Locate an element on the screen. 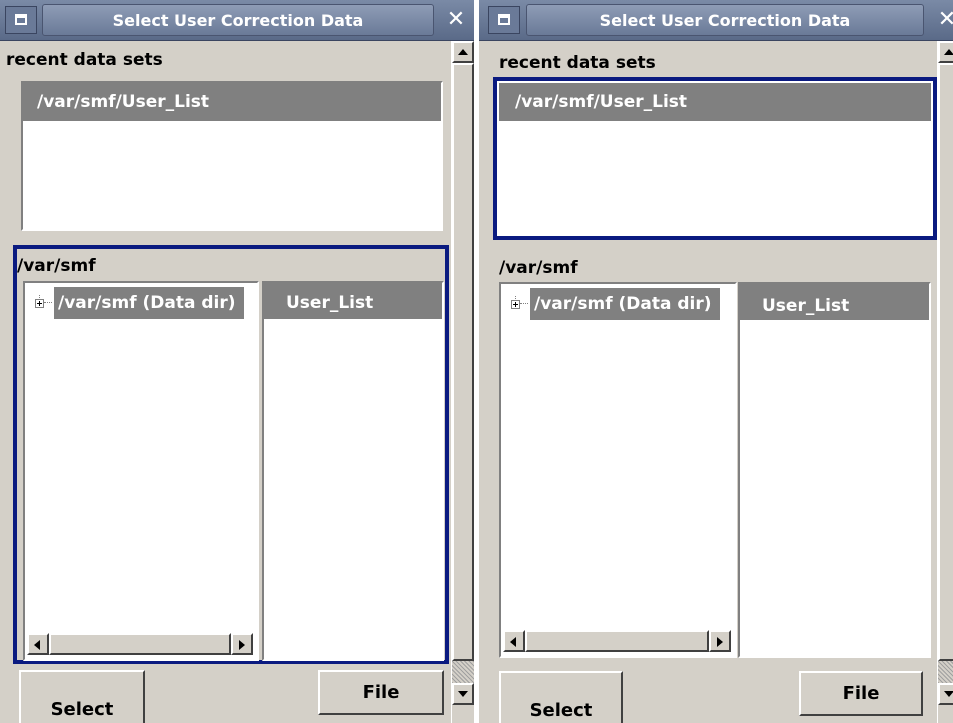 The height and width of the screenshot is (723, 953). current-path-label: /var/smf is located at coordinates (538, 268).